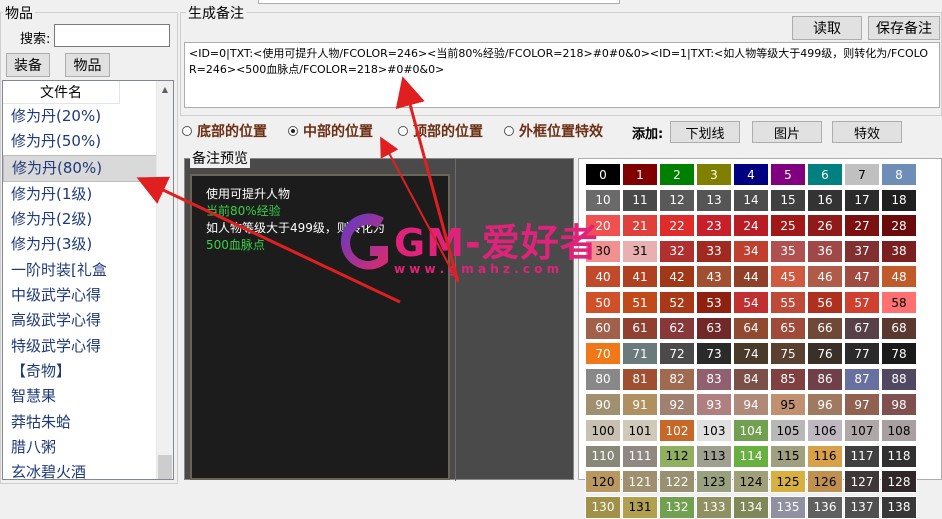 This screenshot has height=519, width=942. What do you see at coordinates (603, 507) in the screenshot?
I see `palette-cell: 130` at bounding box center [603, 507].